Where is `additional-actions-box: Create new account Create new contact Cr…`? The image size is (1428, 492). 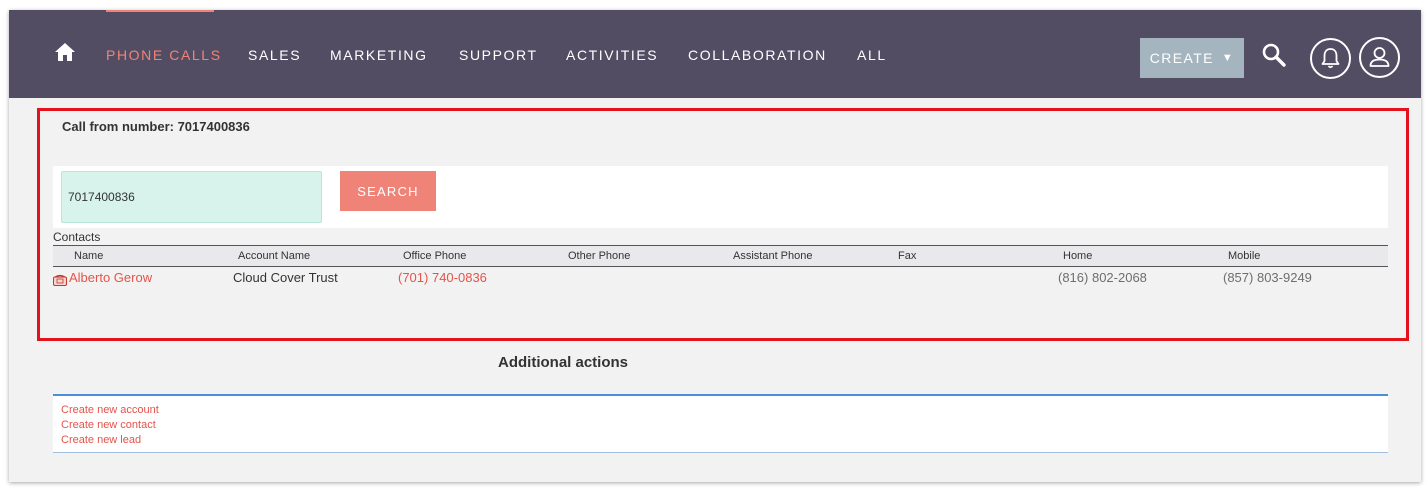 additional-actions-box: Create new account Create new contact Cr… is located at coordinates (720, 423).